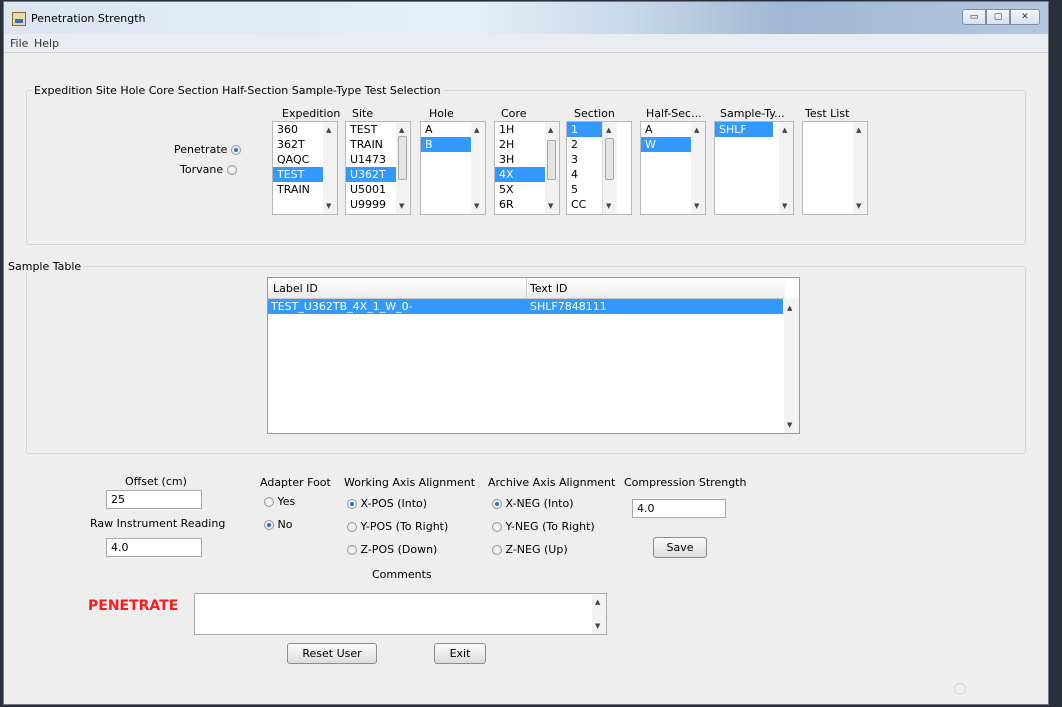 The height and width of the screenshot is (707, 1062). I want to click on save-button: Save, so click(680, 547).